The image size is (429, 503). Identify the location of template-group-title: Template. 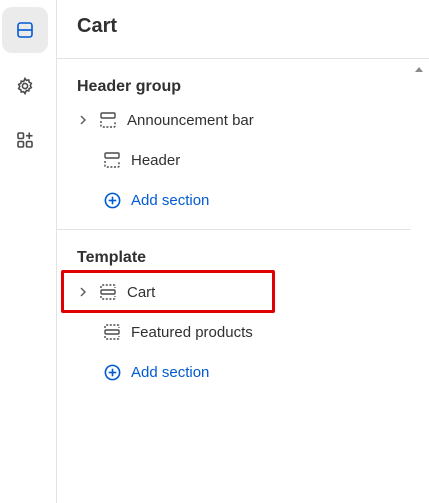
(112, 257).